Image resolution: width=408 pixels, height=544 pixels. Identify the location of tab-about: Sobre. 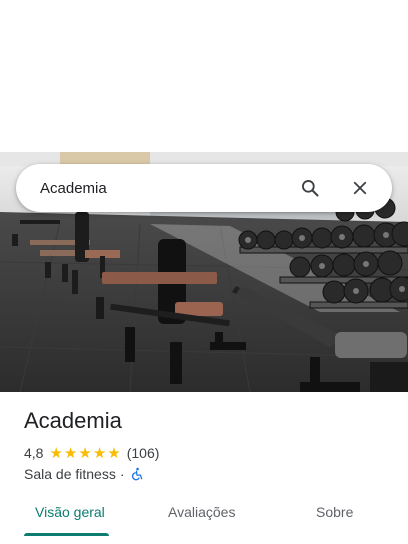
(334, 512).